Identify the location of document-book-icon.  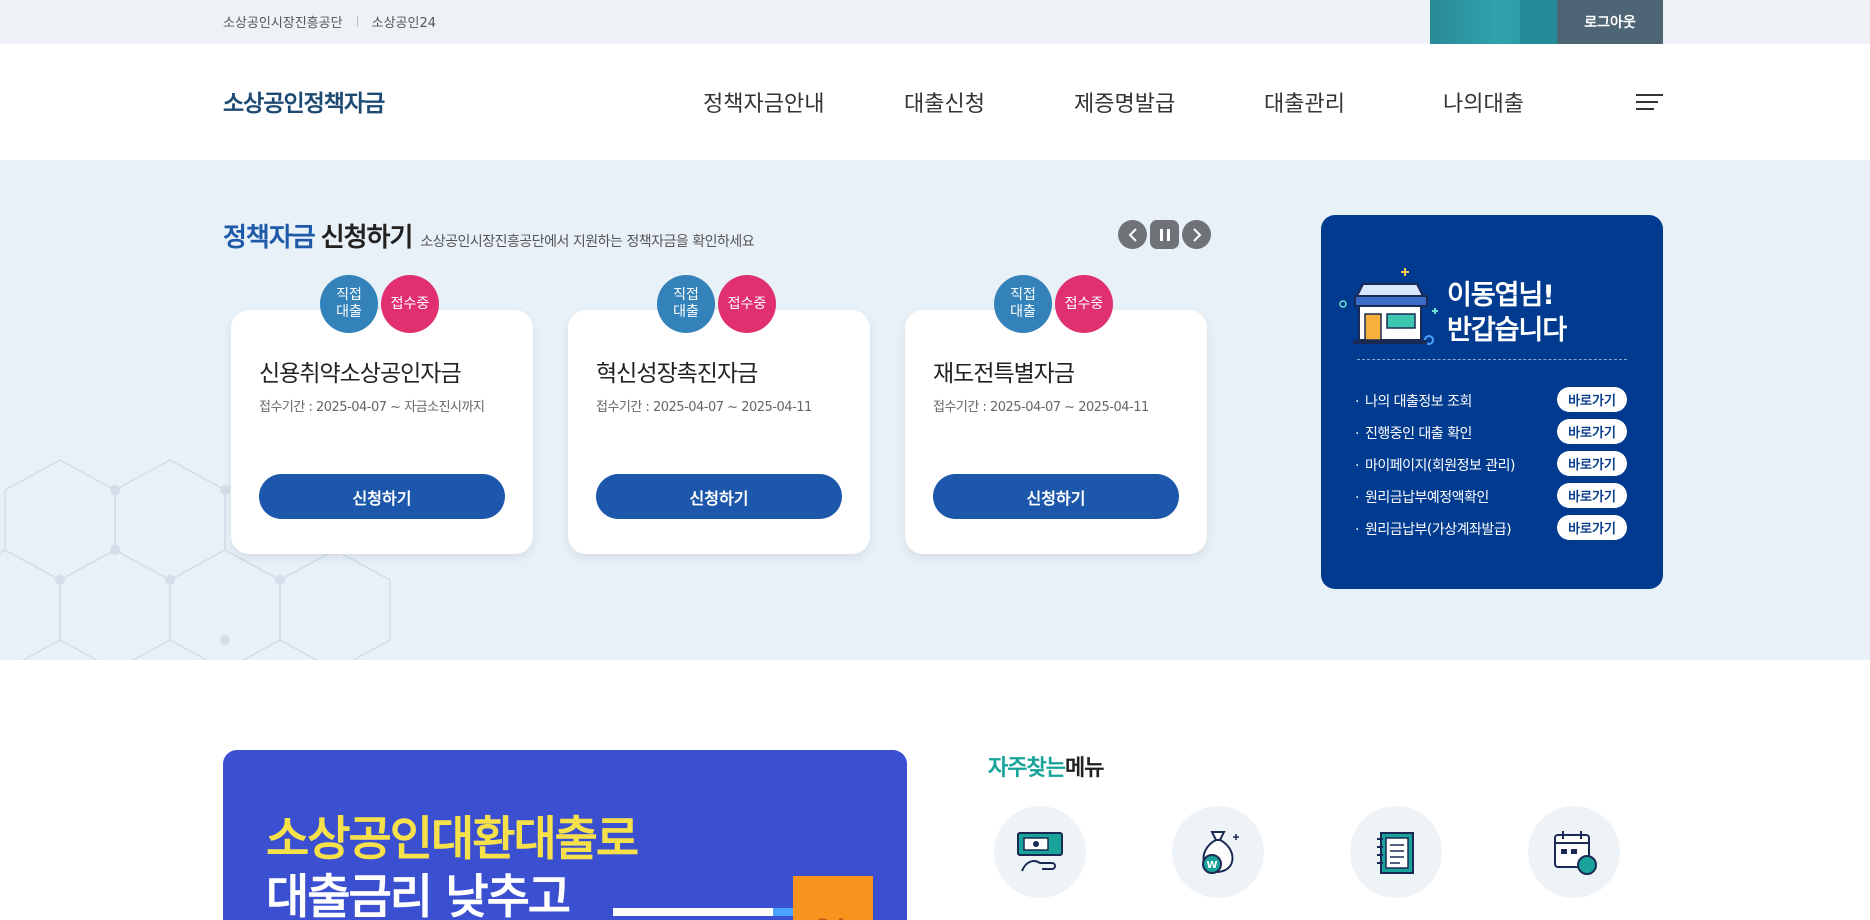
(1395, 853).